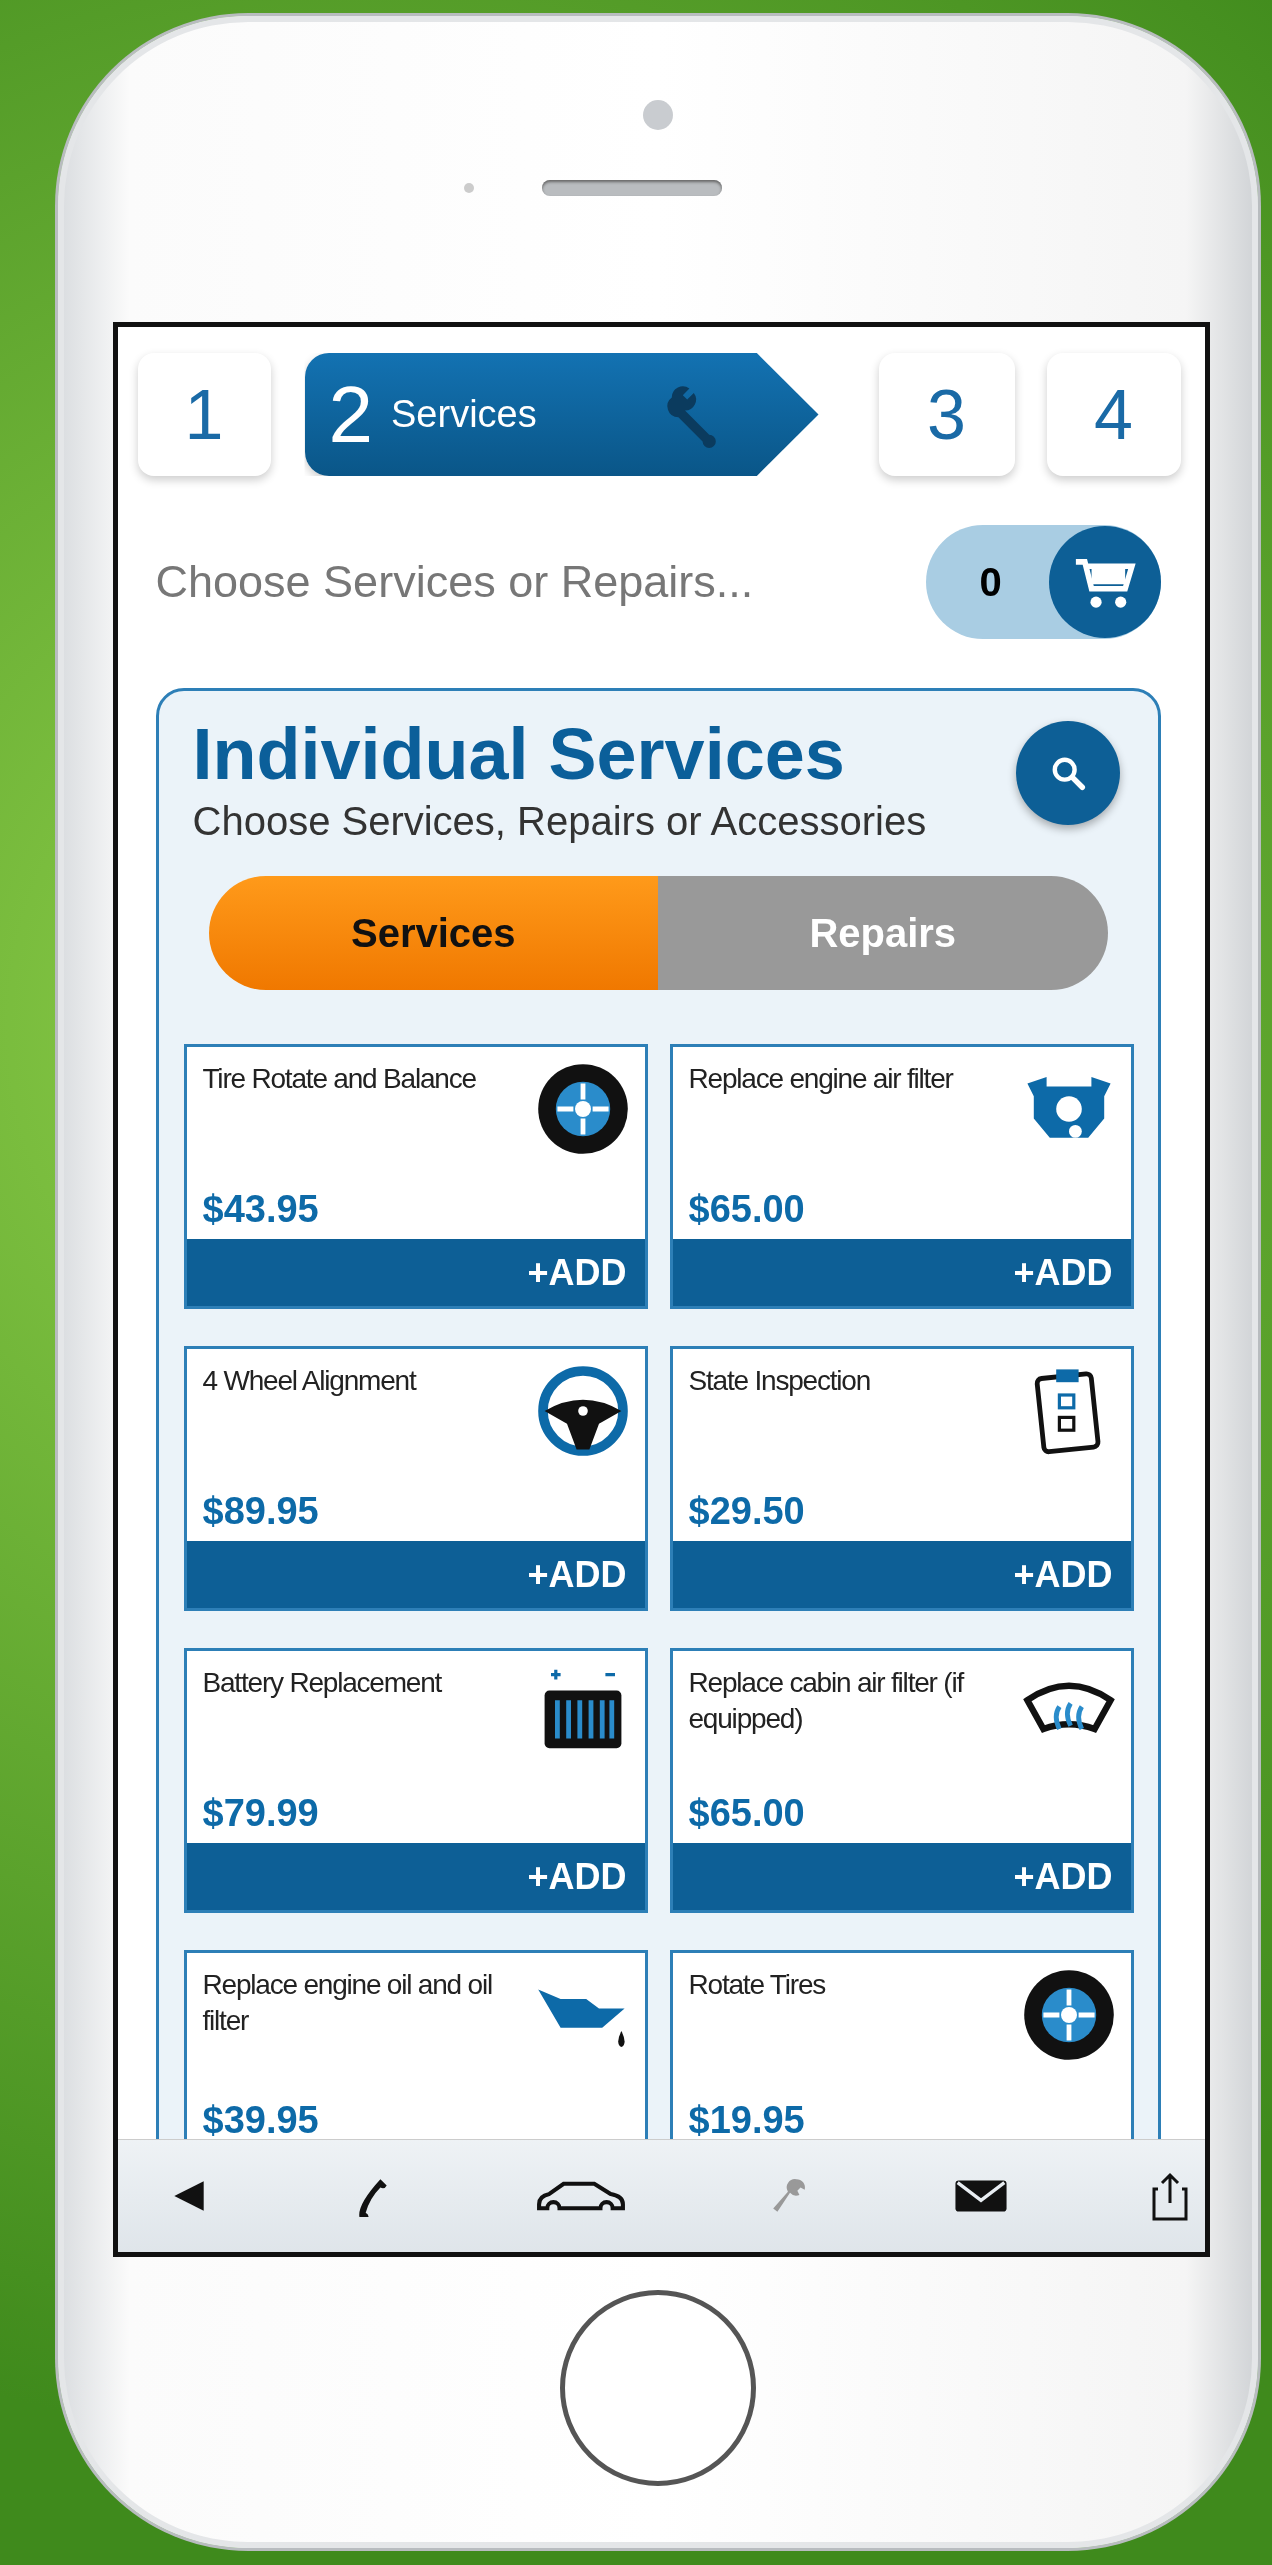 The image size is (1272, 2565). Describe the element at coordinates (260, 2118) in the screenshot. I see `service-price: $39.95` at that location.